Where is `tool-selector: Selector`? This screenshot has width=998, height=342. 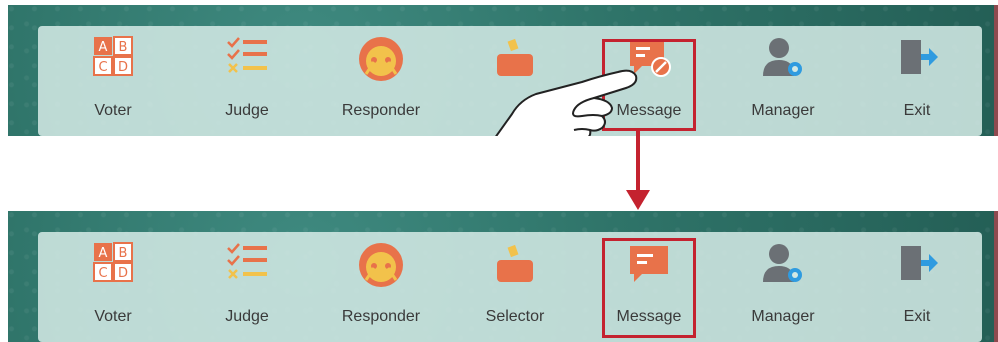 tool-selector: Selector is located at coordinates (515, 287).